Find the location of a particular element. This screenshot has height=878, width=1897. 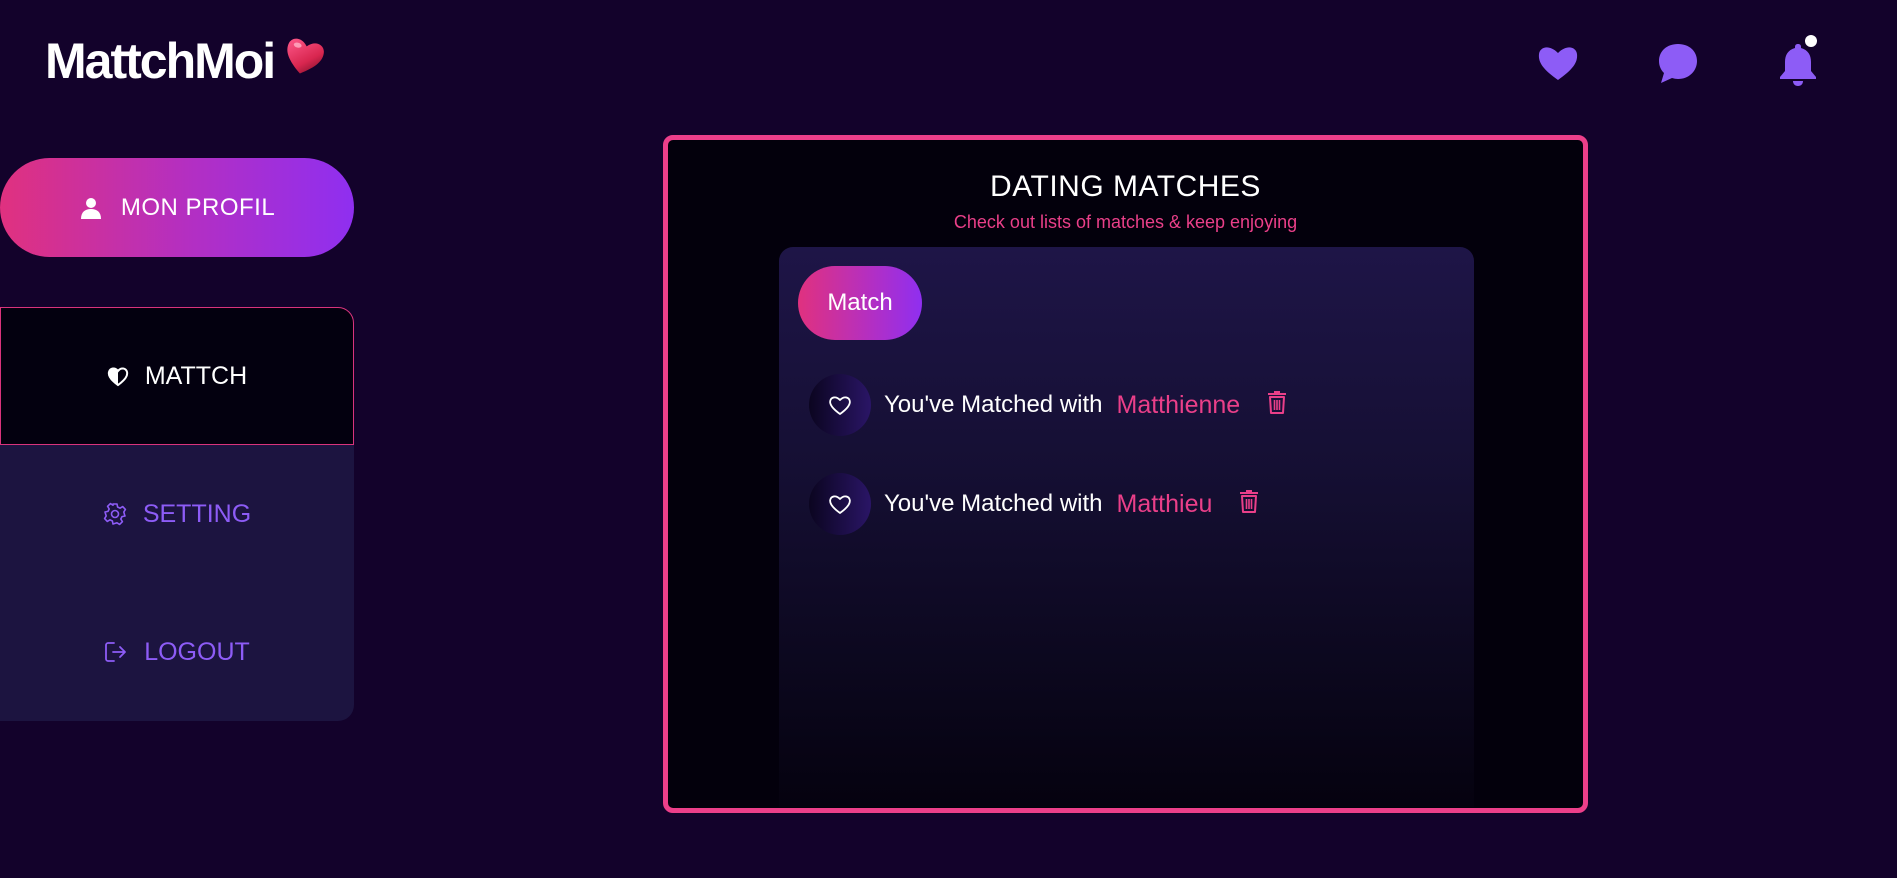

logo-heart-icon is located at coordinates (304, 59).